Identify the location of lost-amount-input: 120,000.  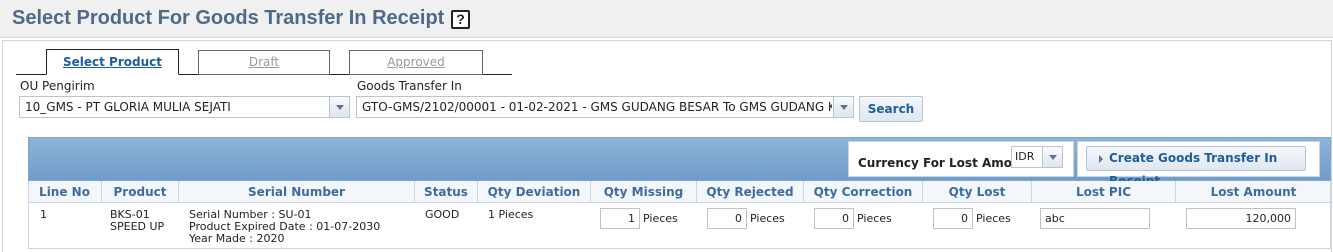
(1241, 218).